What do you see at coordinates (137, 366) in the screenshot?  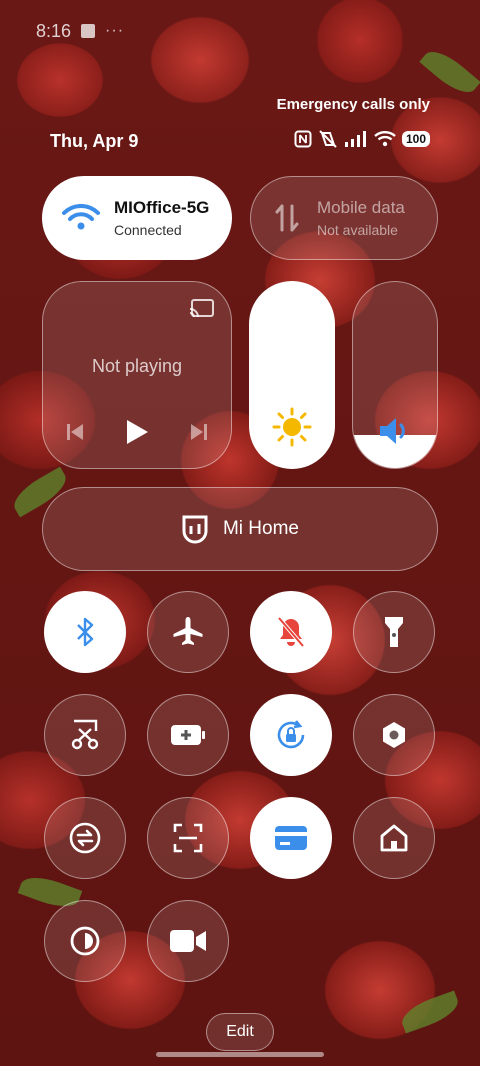 I see `media-status: Not playing` at bounding box center [137, 366].